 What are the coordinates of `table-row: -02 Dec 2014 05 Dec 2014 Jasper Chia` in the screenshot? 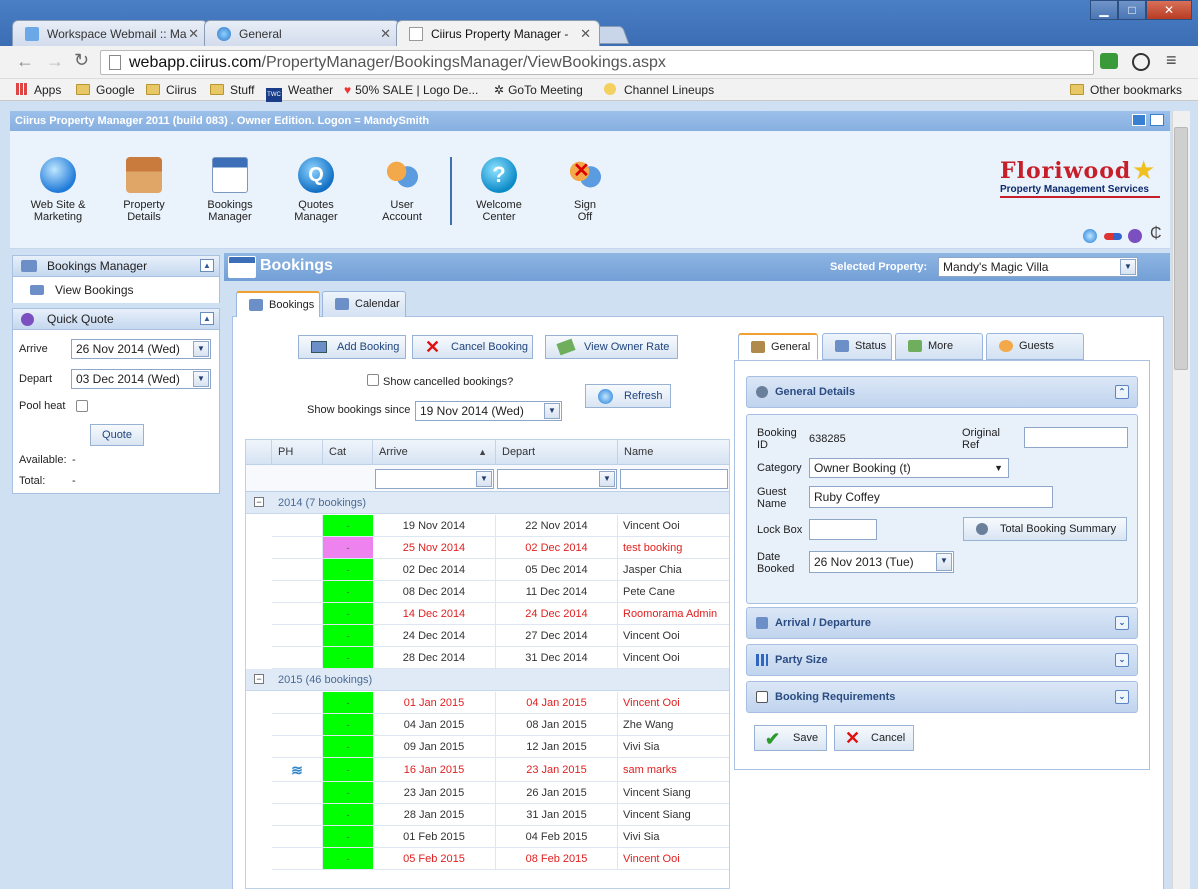 It's located at (500, 570).